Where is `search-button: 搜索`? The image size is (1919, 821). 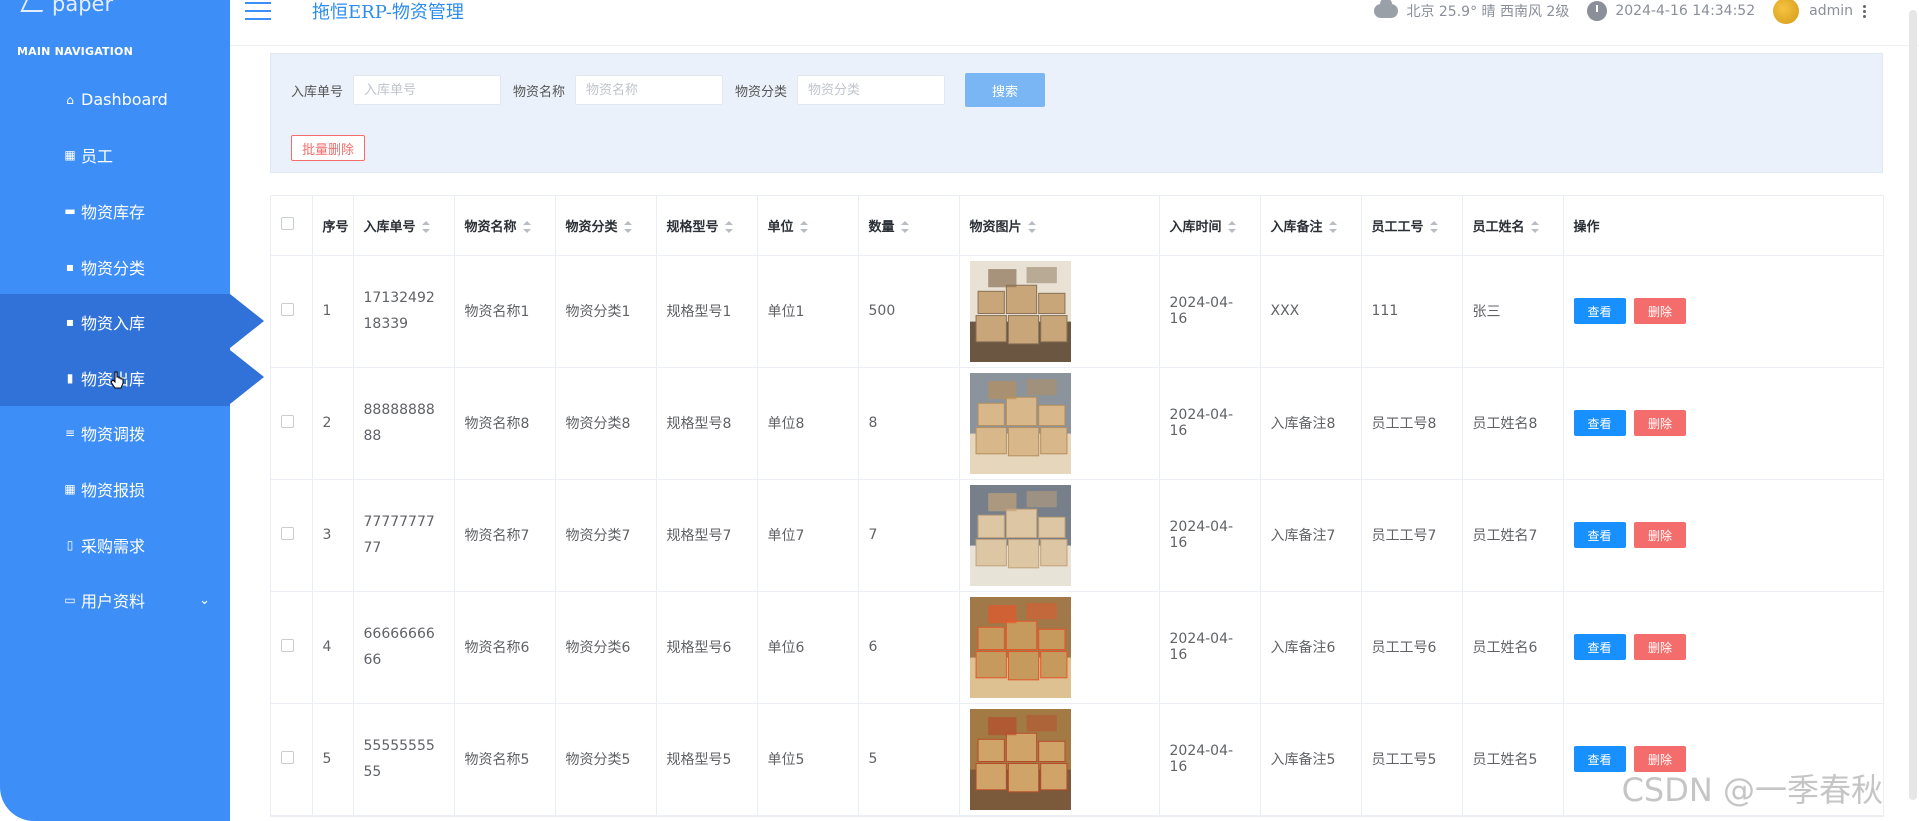 search-button: 搜索 is located at coordinates (1005, 90).